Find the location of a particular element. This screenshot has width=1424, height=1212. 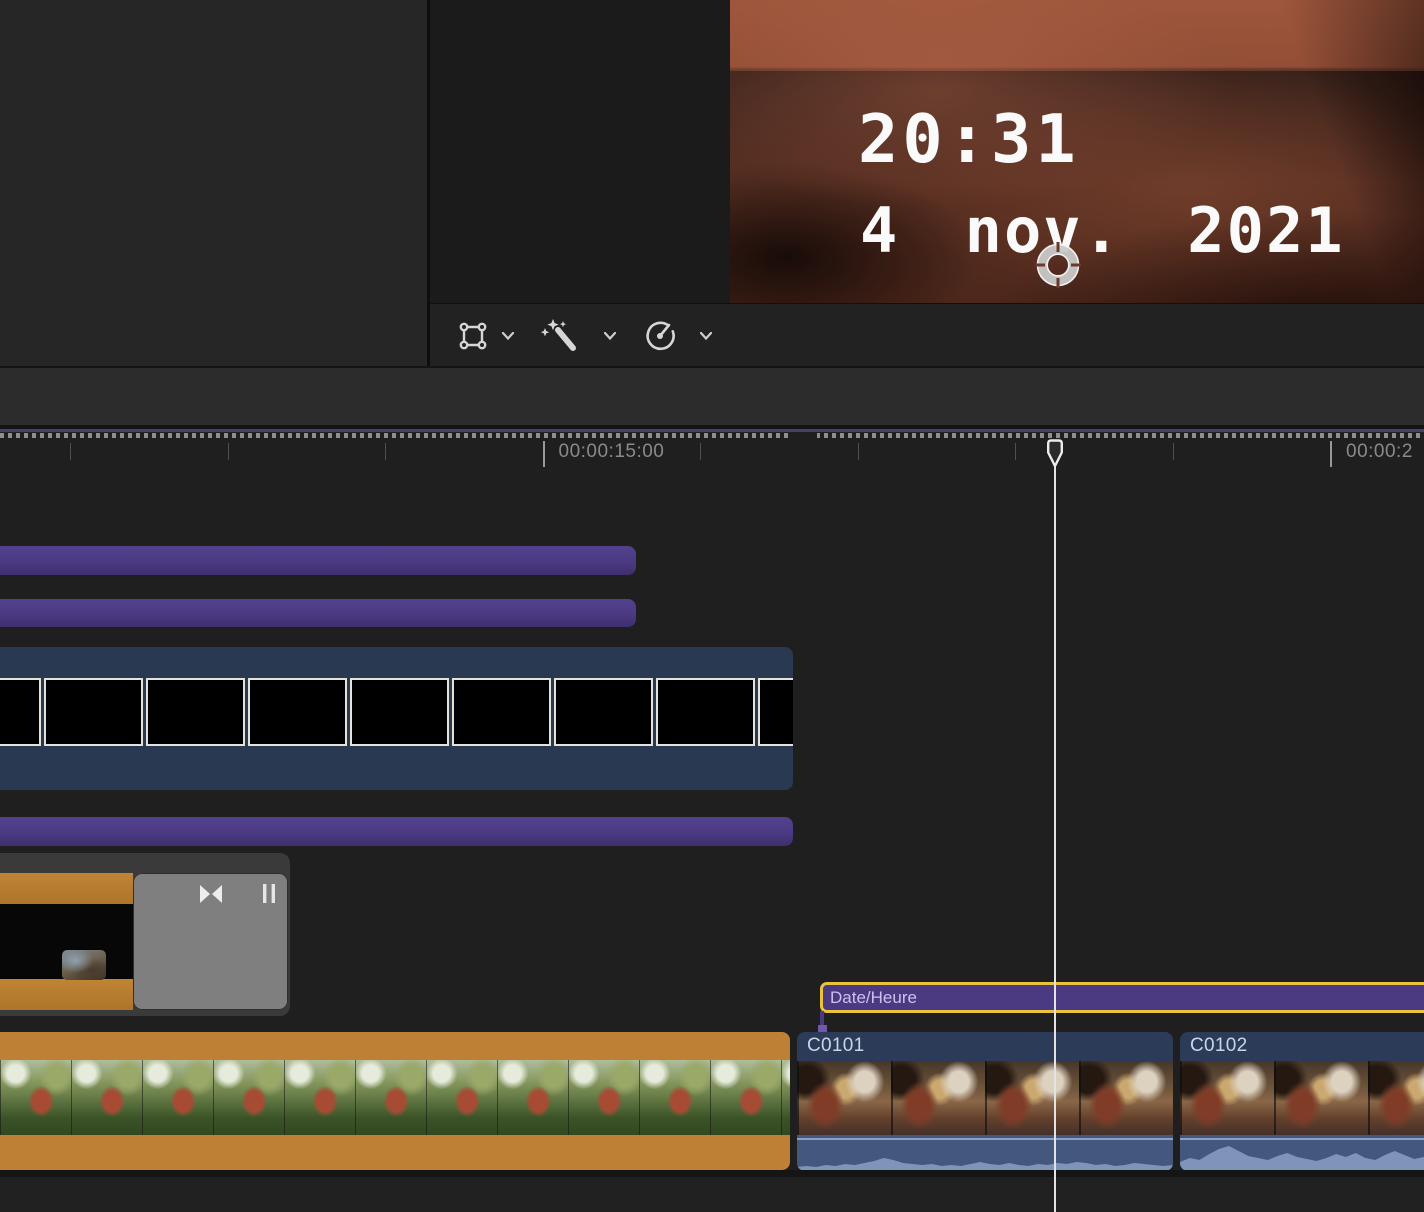

clip-band-bottom is located at coordinates (66, 994).